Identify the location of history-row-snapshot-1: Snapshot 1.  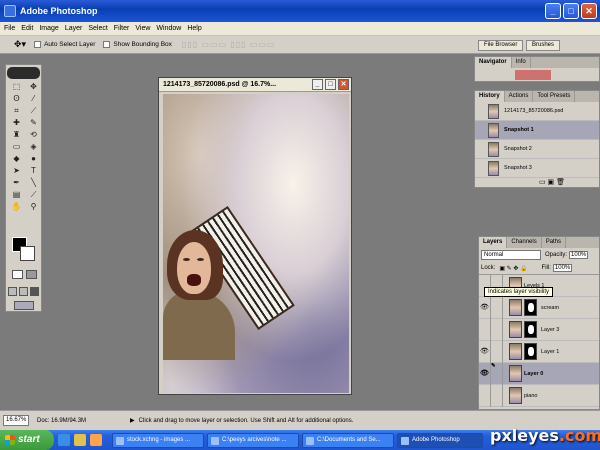
(537, 130).